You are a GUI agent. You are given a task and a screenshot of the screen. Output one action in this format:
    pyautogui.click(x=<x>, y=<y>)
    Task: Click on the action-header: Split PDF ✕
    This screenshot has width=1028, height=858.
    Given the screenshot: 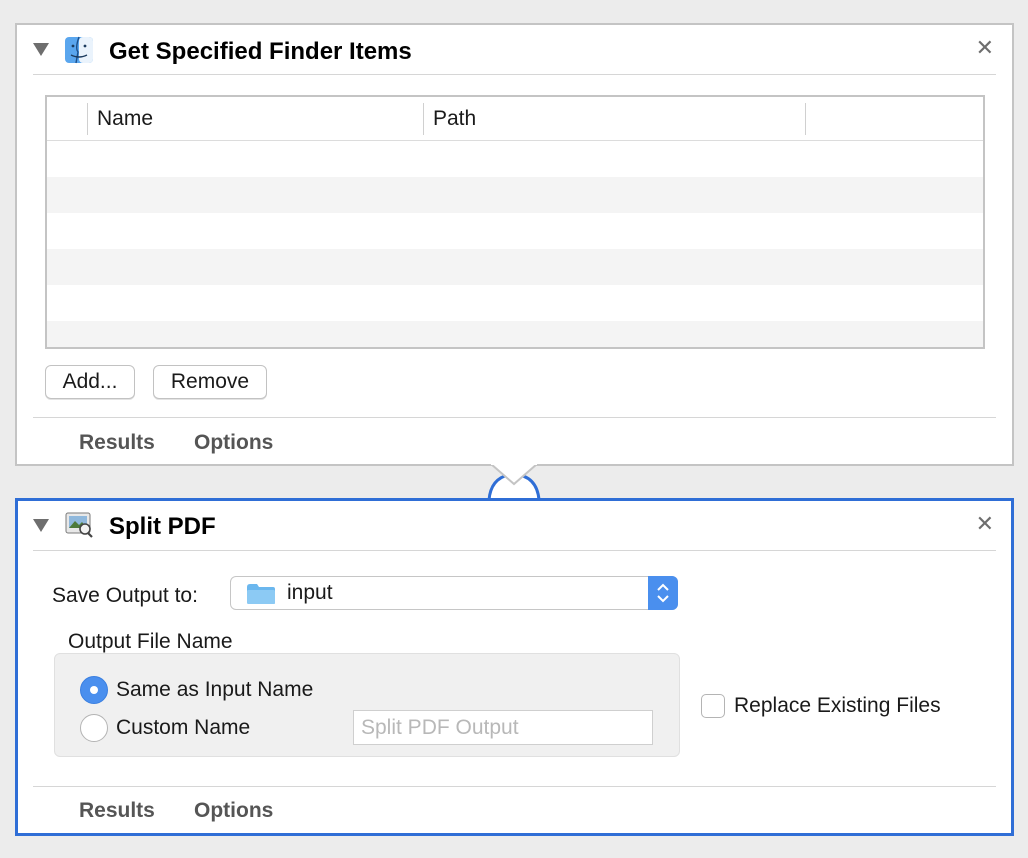 What is the action you would take?
    pyautogui.click(x=514, y=527)
    